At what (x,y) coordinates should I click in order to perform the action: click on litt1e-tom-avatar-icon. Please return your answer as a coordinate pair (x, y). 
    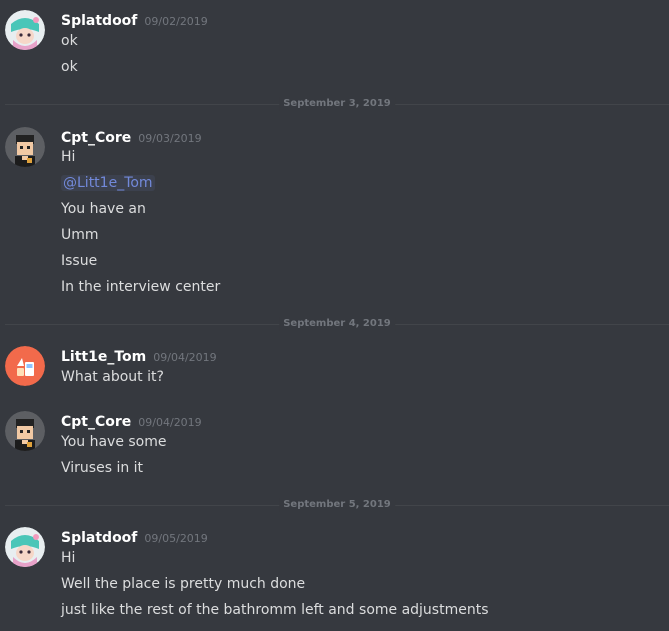
    Looking at the image, I should click on (25, 366).